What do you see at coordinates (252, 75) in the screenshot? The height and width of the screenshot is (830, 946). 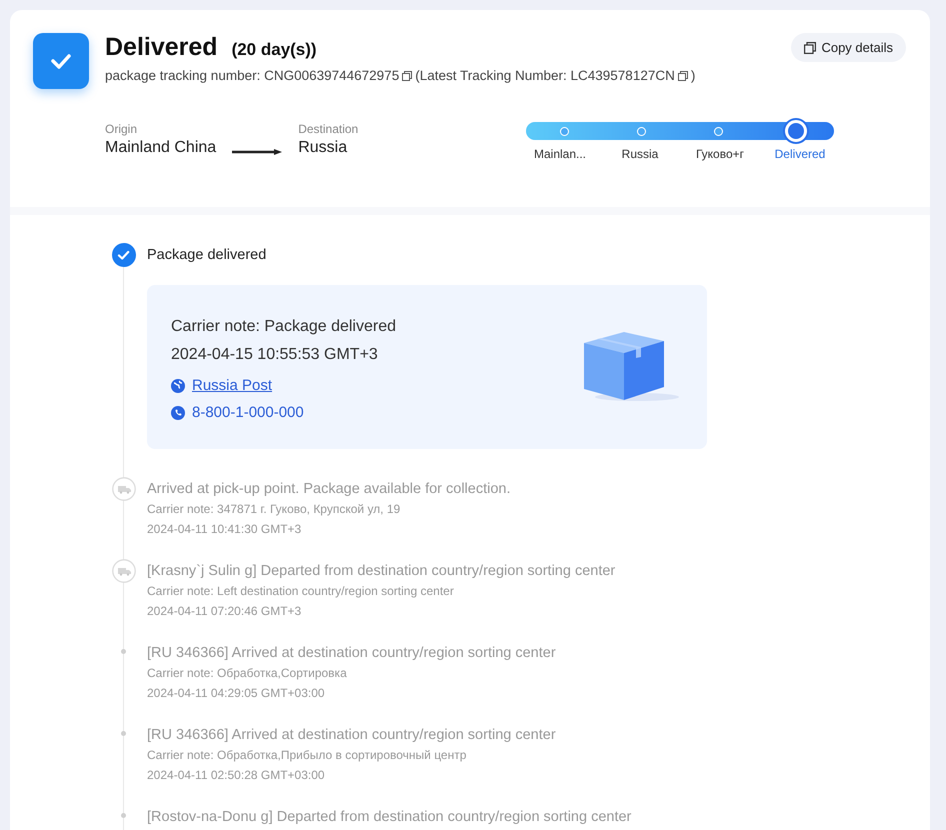 I see `tracking-number: package tracking number: CNG00639744672975` at bounding box center [252, 75].